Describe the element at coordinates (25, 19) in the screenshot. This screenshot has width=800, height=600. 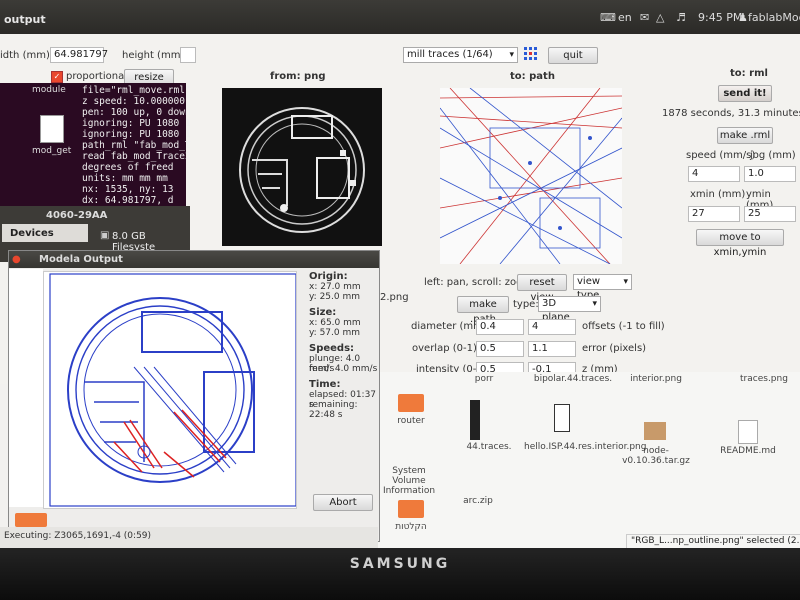
I see `window-title: output` at that location.